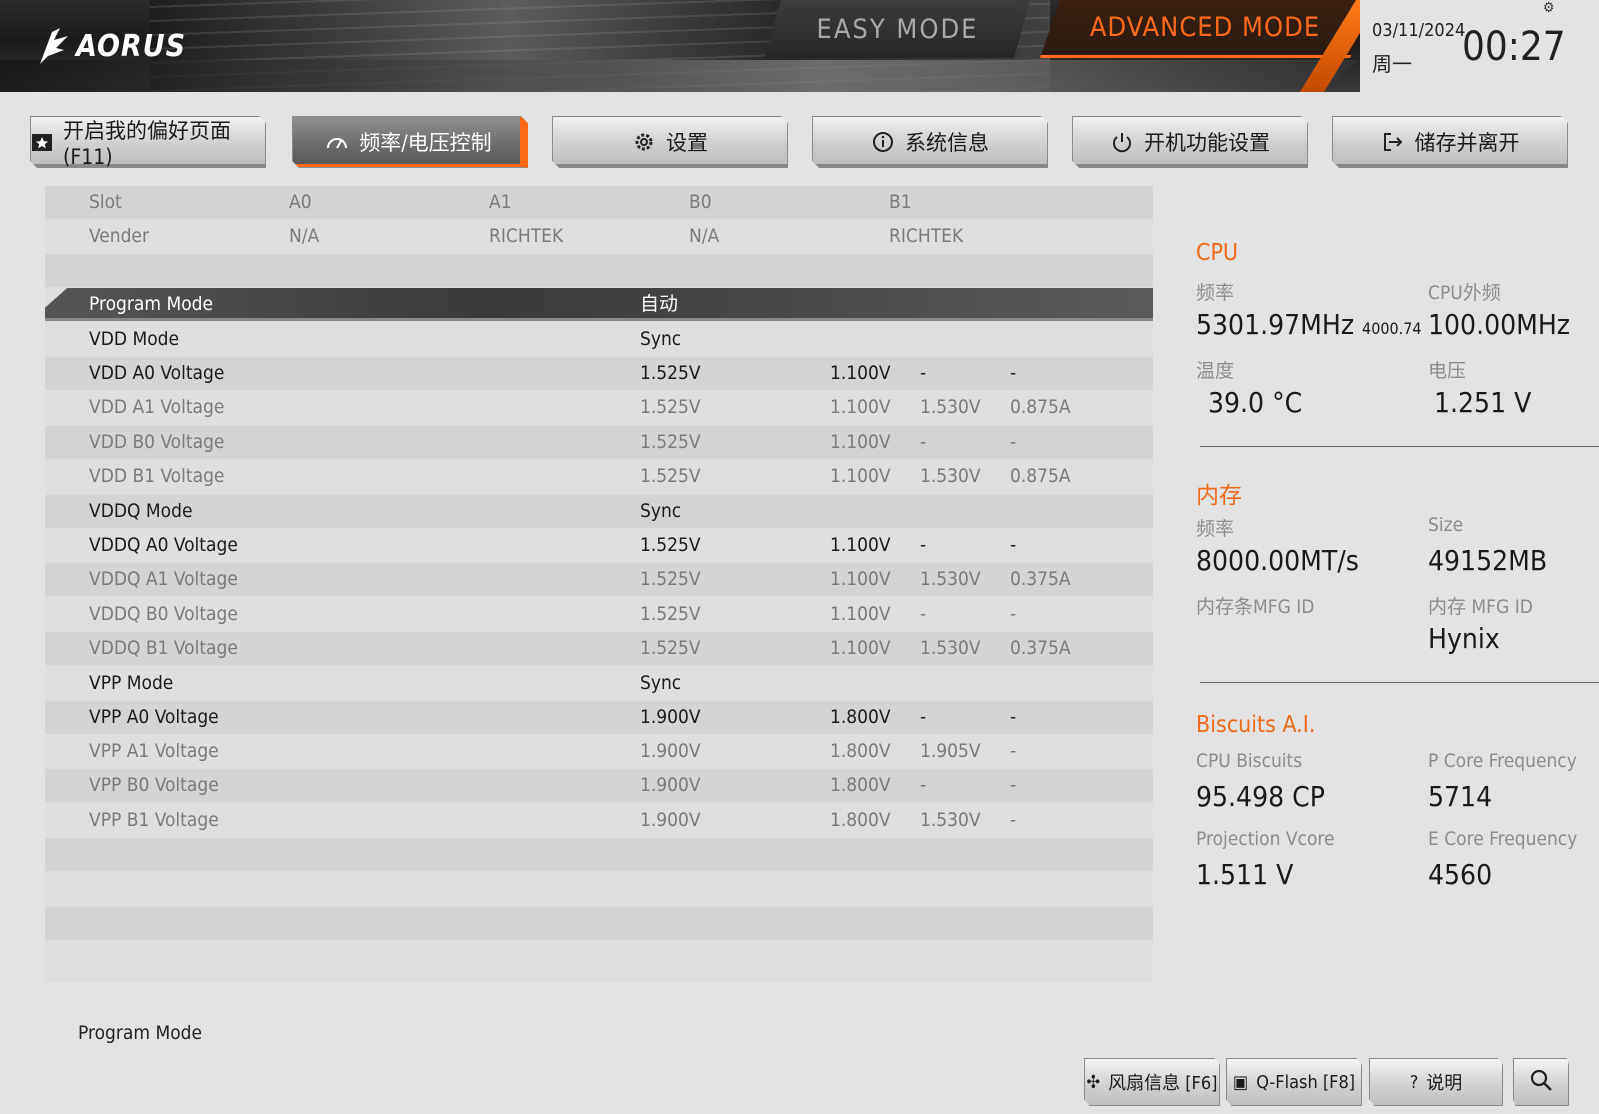 The width and height of the screenshot is (1599, 1114). Describe the element at coordinates (1480, 607) in the screenshot. I see `mem-mfg-label: 内存 MFG ID` at that location.